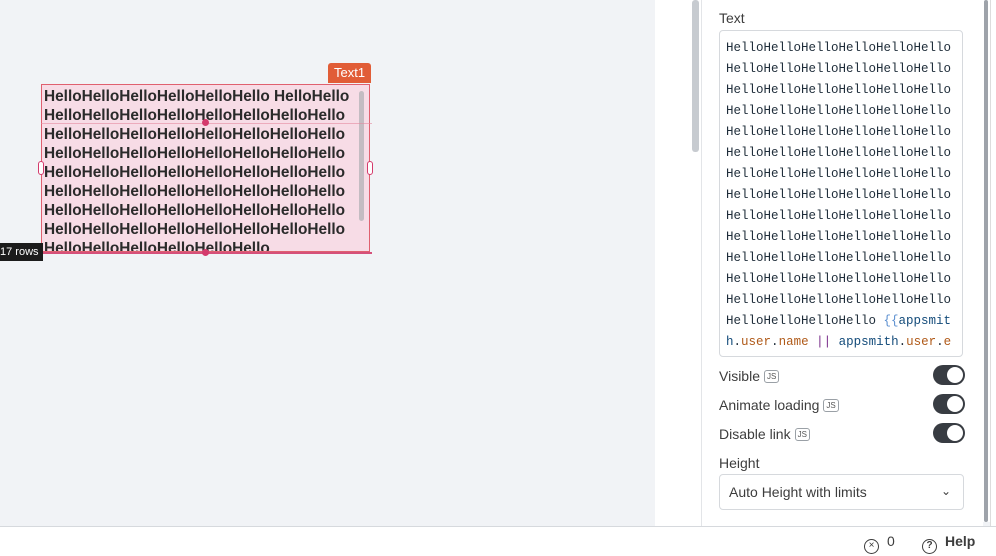 The width and height of the screenshot is (996, 556). What do you see at coordinates (205, 252) in the screenshot?
I see `bottom-resize-handle` at bounding box center [205, 252].